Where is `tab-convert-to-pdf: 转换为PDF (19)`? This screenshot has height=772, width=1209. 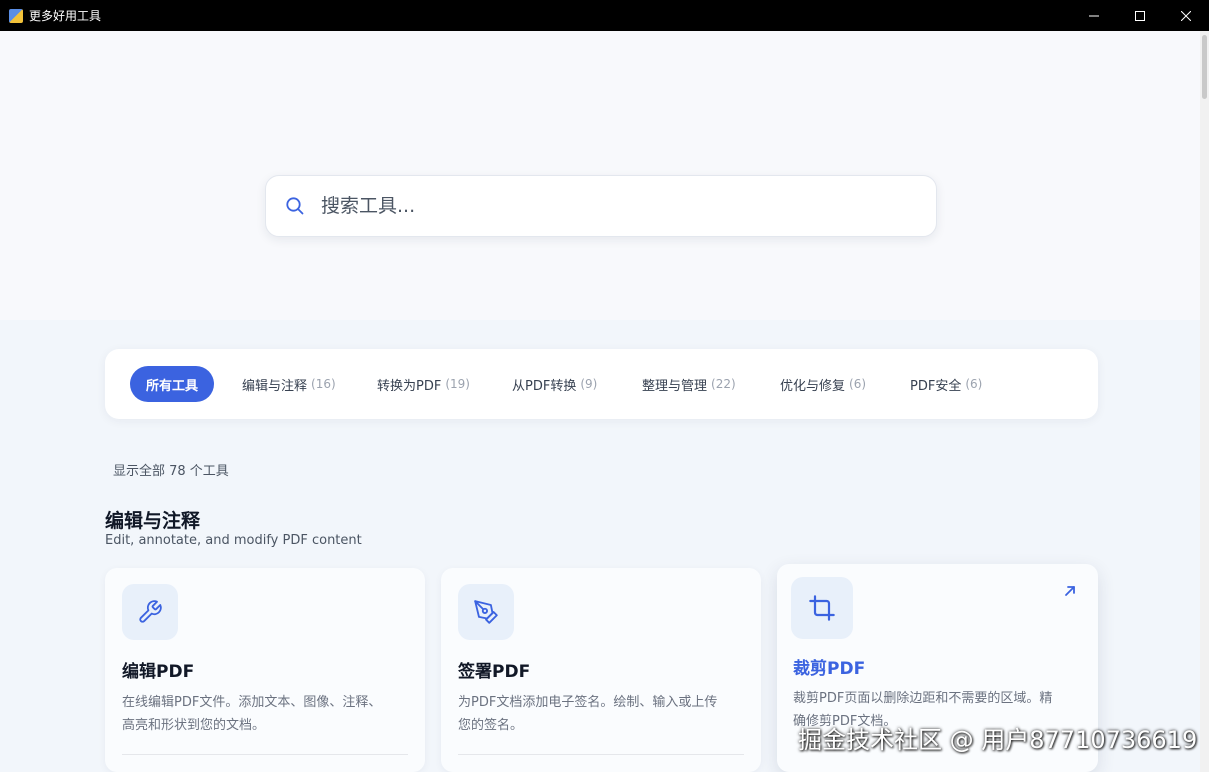 tab-convert-to-pdf: 转换为PDF (19) is located at coordinates (423, 384).